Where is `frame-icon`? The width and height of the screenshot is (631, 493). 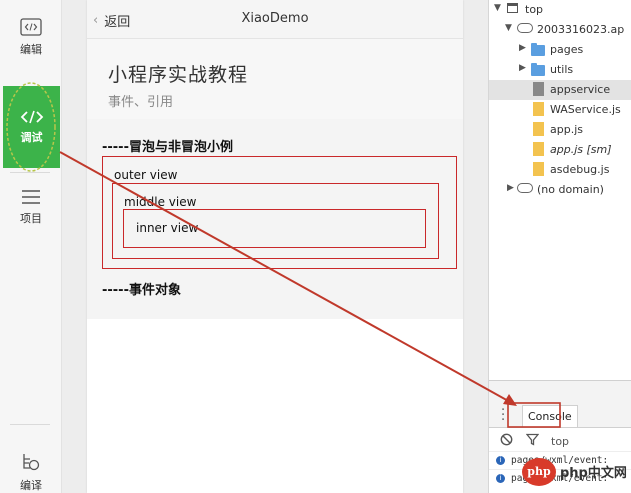 frame-icon is located at coordinates (512, 8).